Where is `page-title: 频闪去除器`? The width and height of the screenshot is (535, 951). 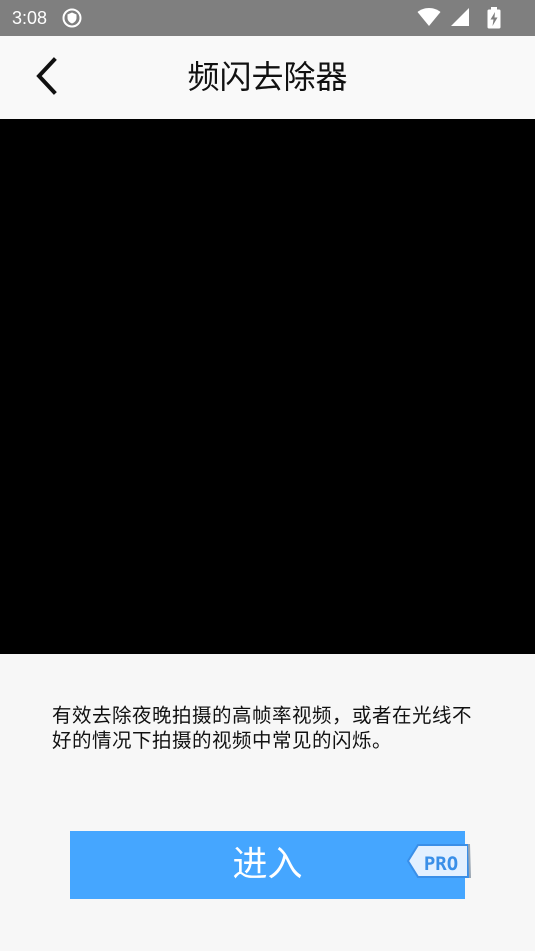
page-title: 频闪去除器 is located at coordinates (267, 77).